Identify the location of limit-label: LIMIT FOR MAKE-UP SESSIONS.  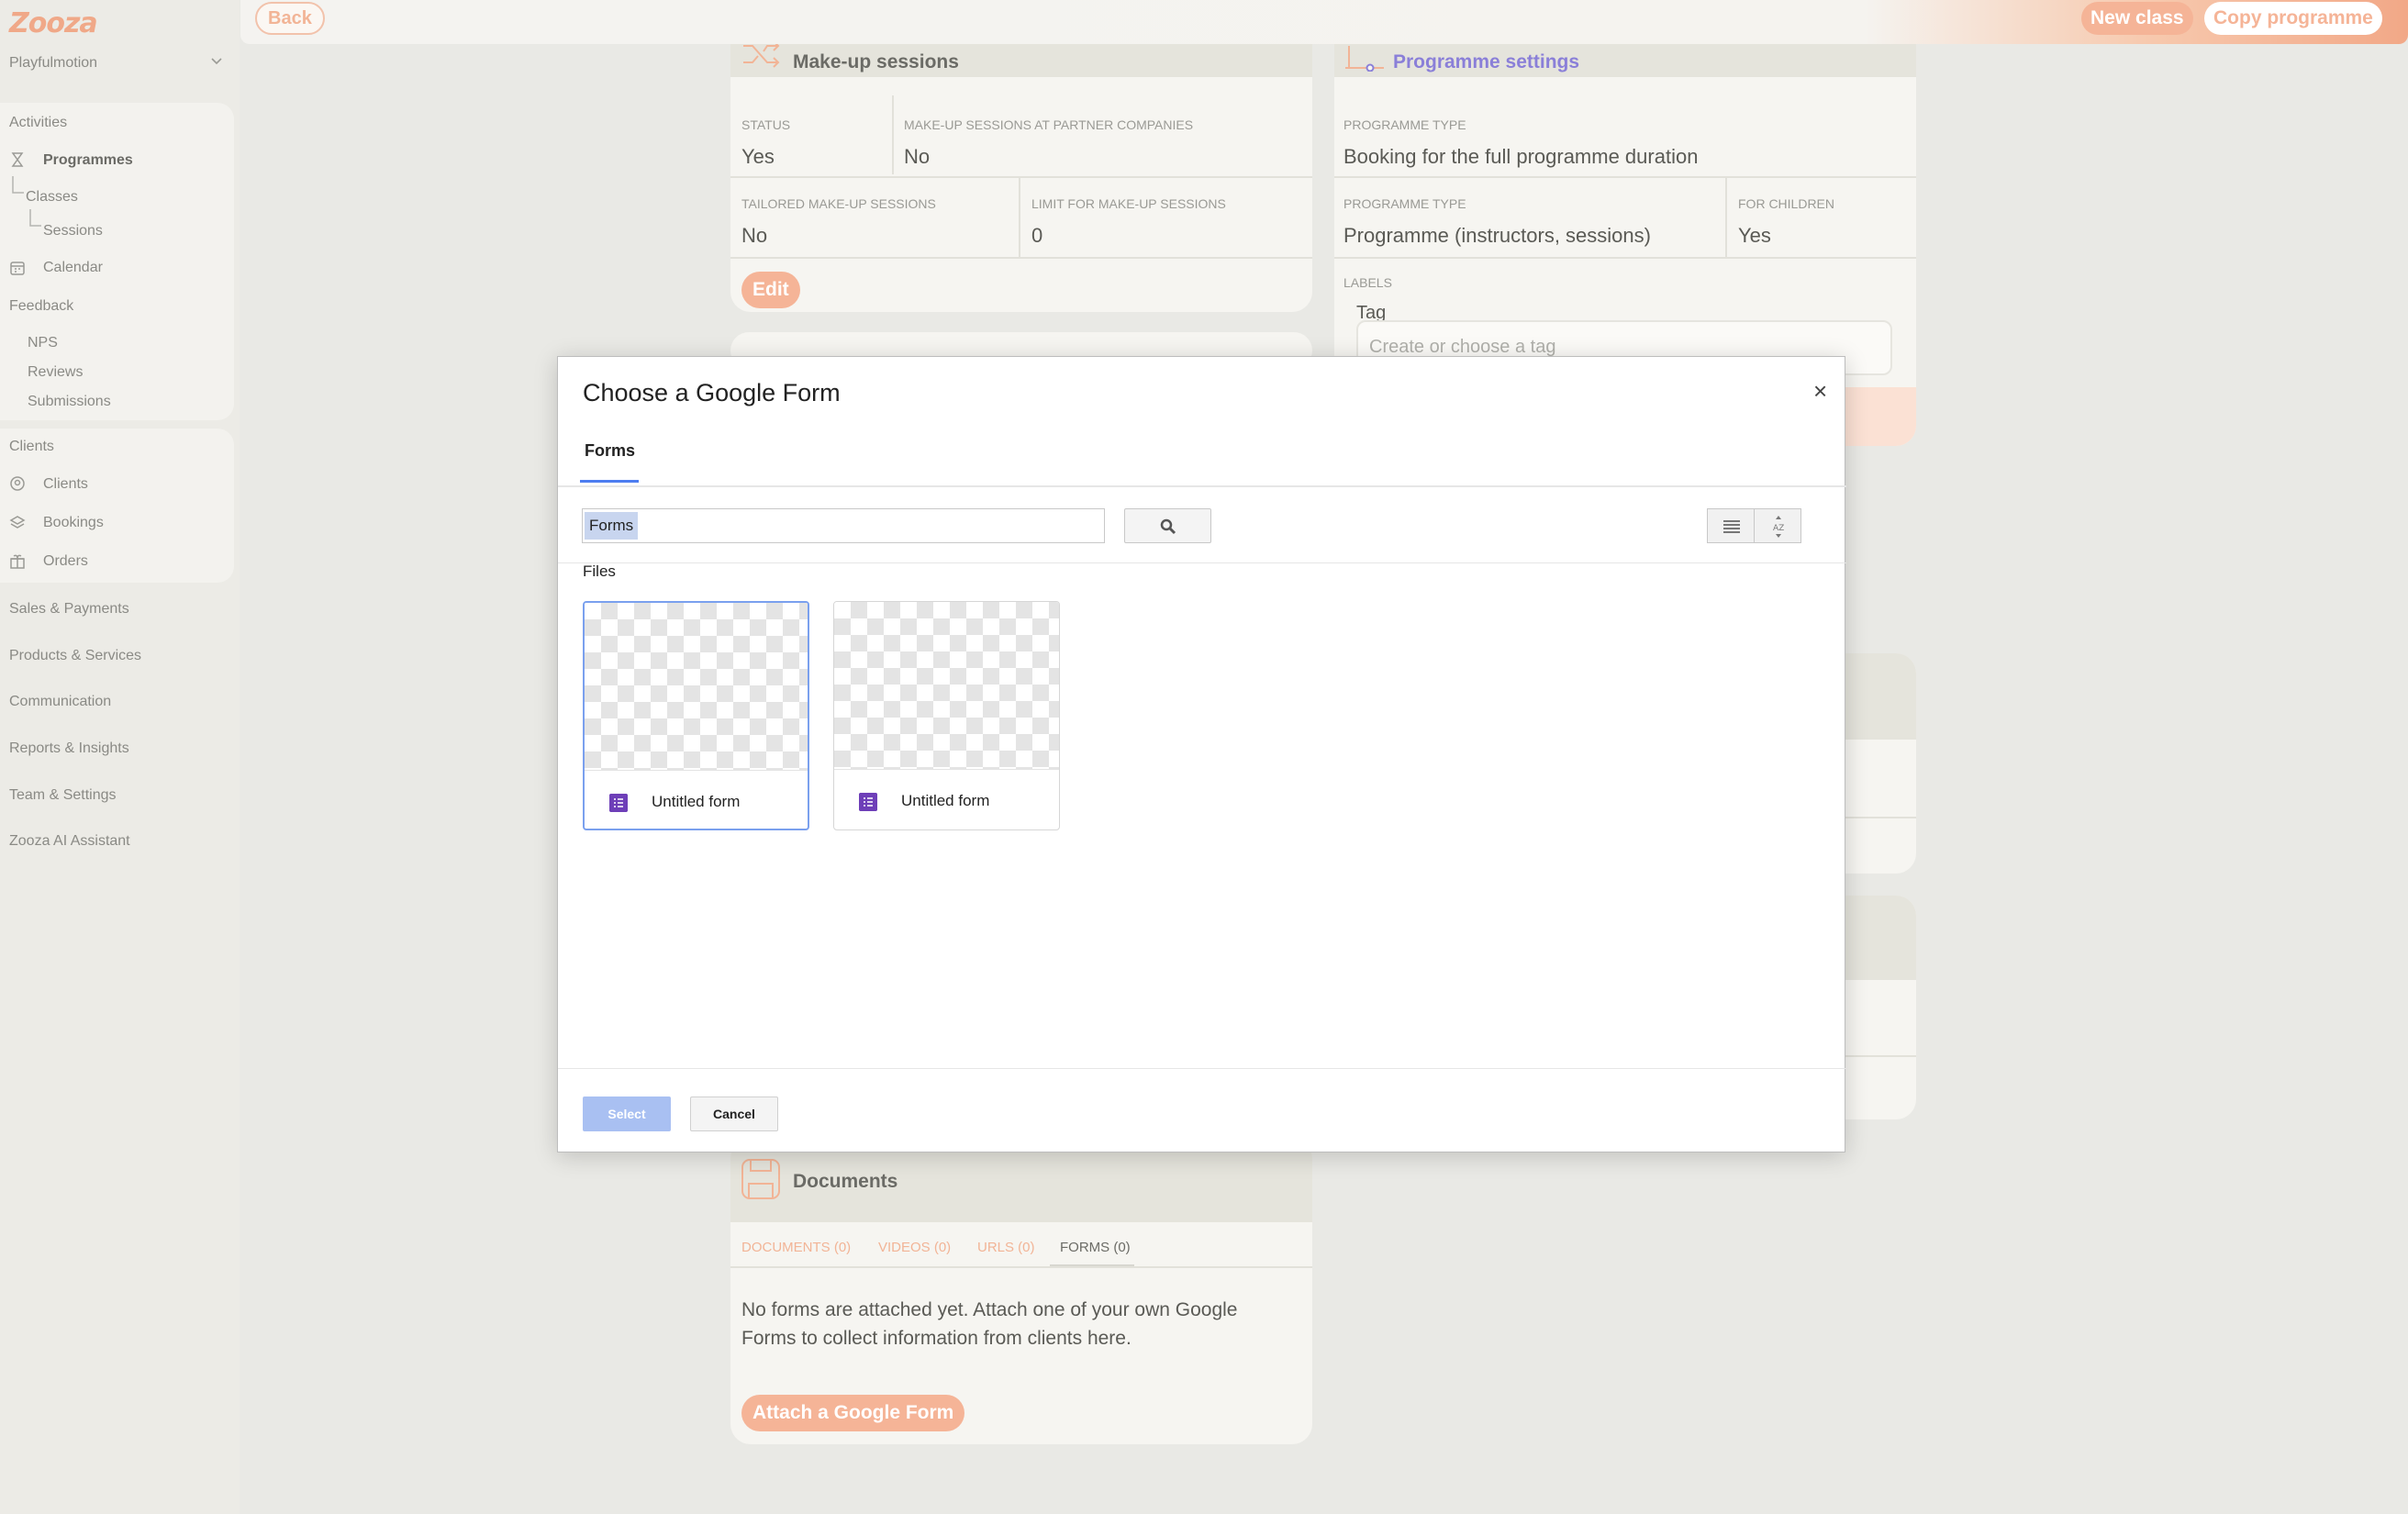
(1128, 204).